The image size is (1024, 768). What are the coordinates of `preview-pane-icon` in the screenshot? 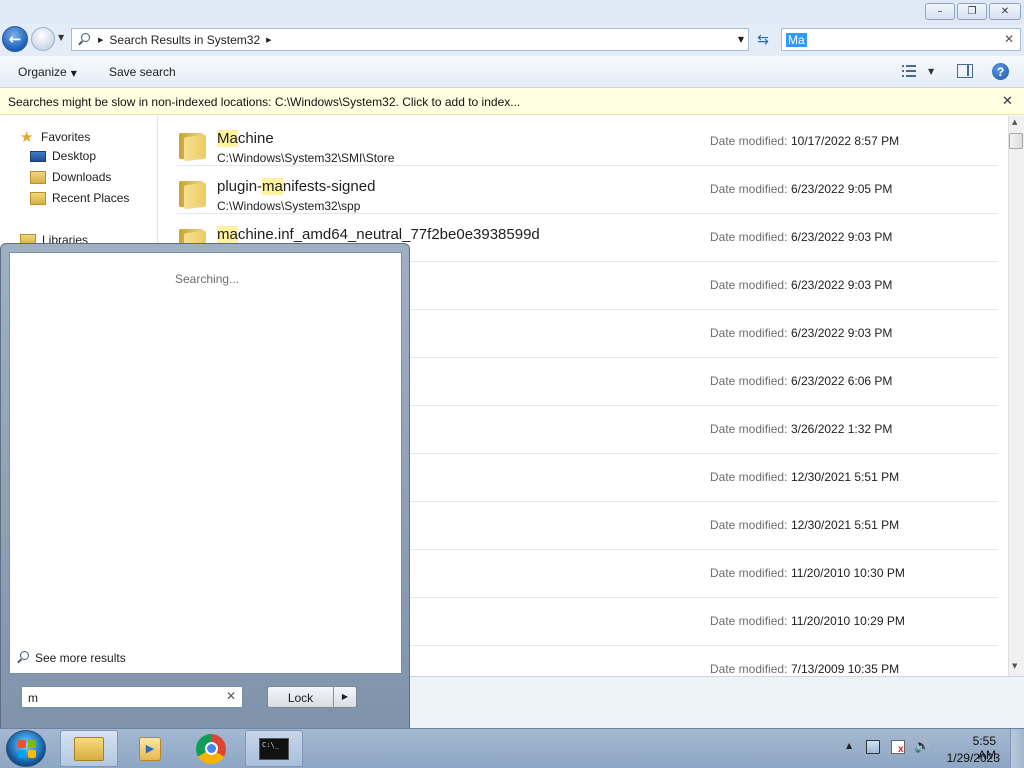 It's located at (965, 71).